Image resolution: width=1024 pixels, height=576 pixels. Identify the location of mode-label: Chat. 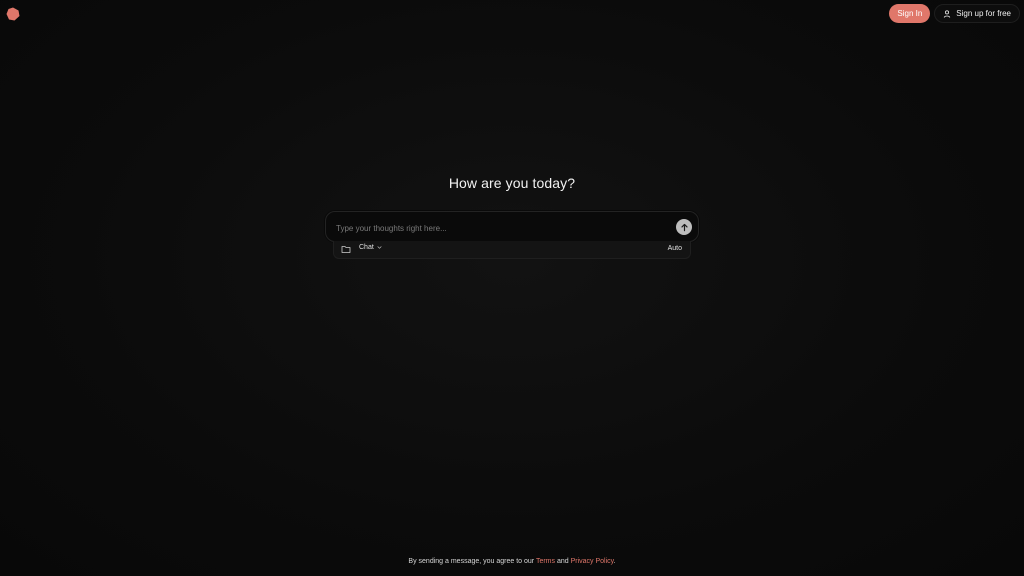
(366, 247).